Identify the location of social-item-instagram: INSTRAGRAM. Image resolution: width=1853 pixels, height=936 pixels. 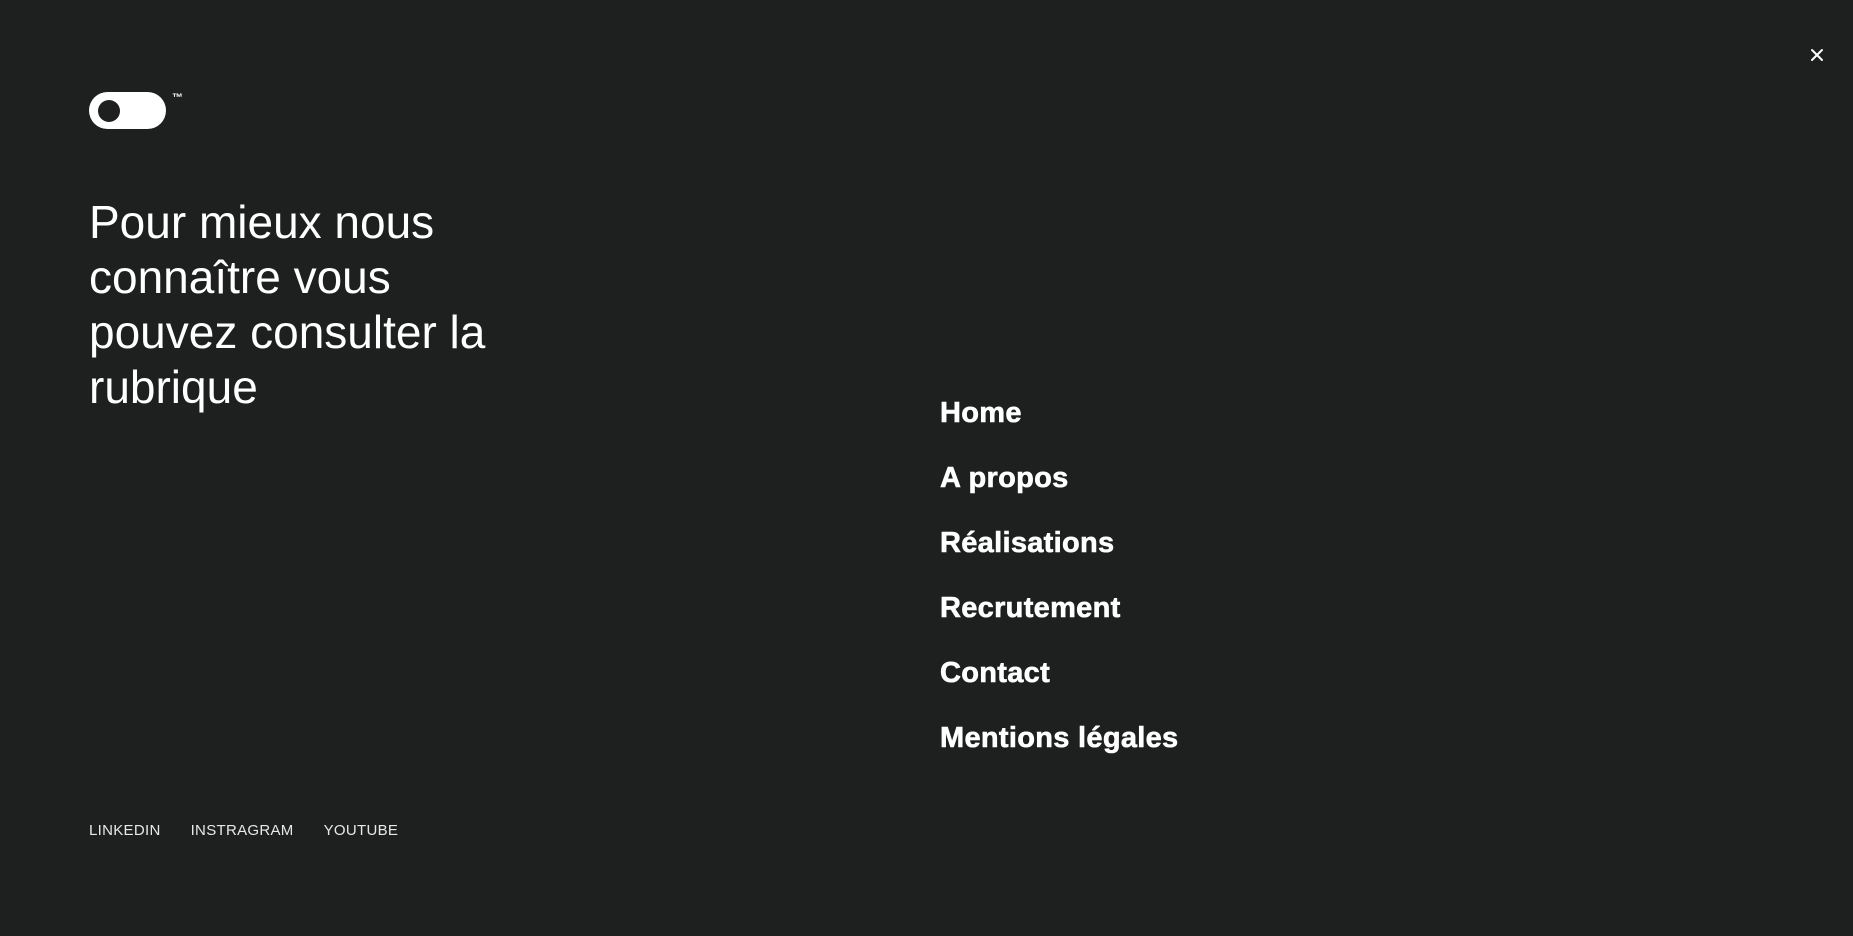
(242, 831).